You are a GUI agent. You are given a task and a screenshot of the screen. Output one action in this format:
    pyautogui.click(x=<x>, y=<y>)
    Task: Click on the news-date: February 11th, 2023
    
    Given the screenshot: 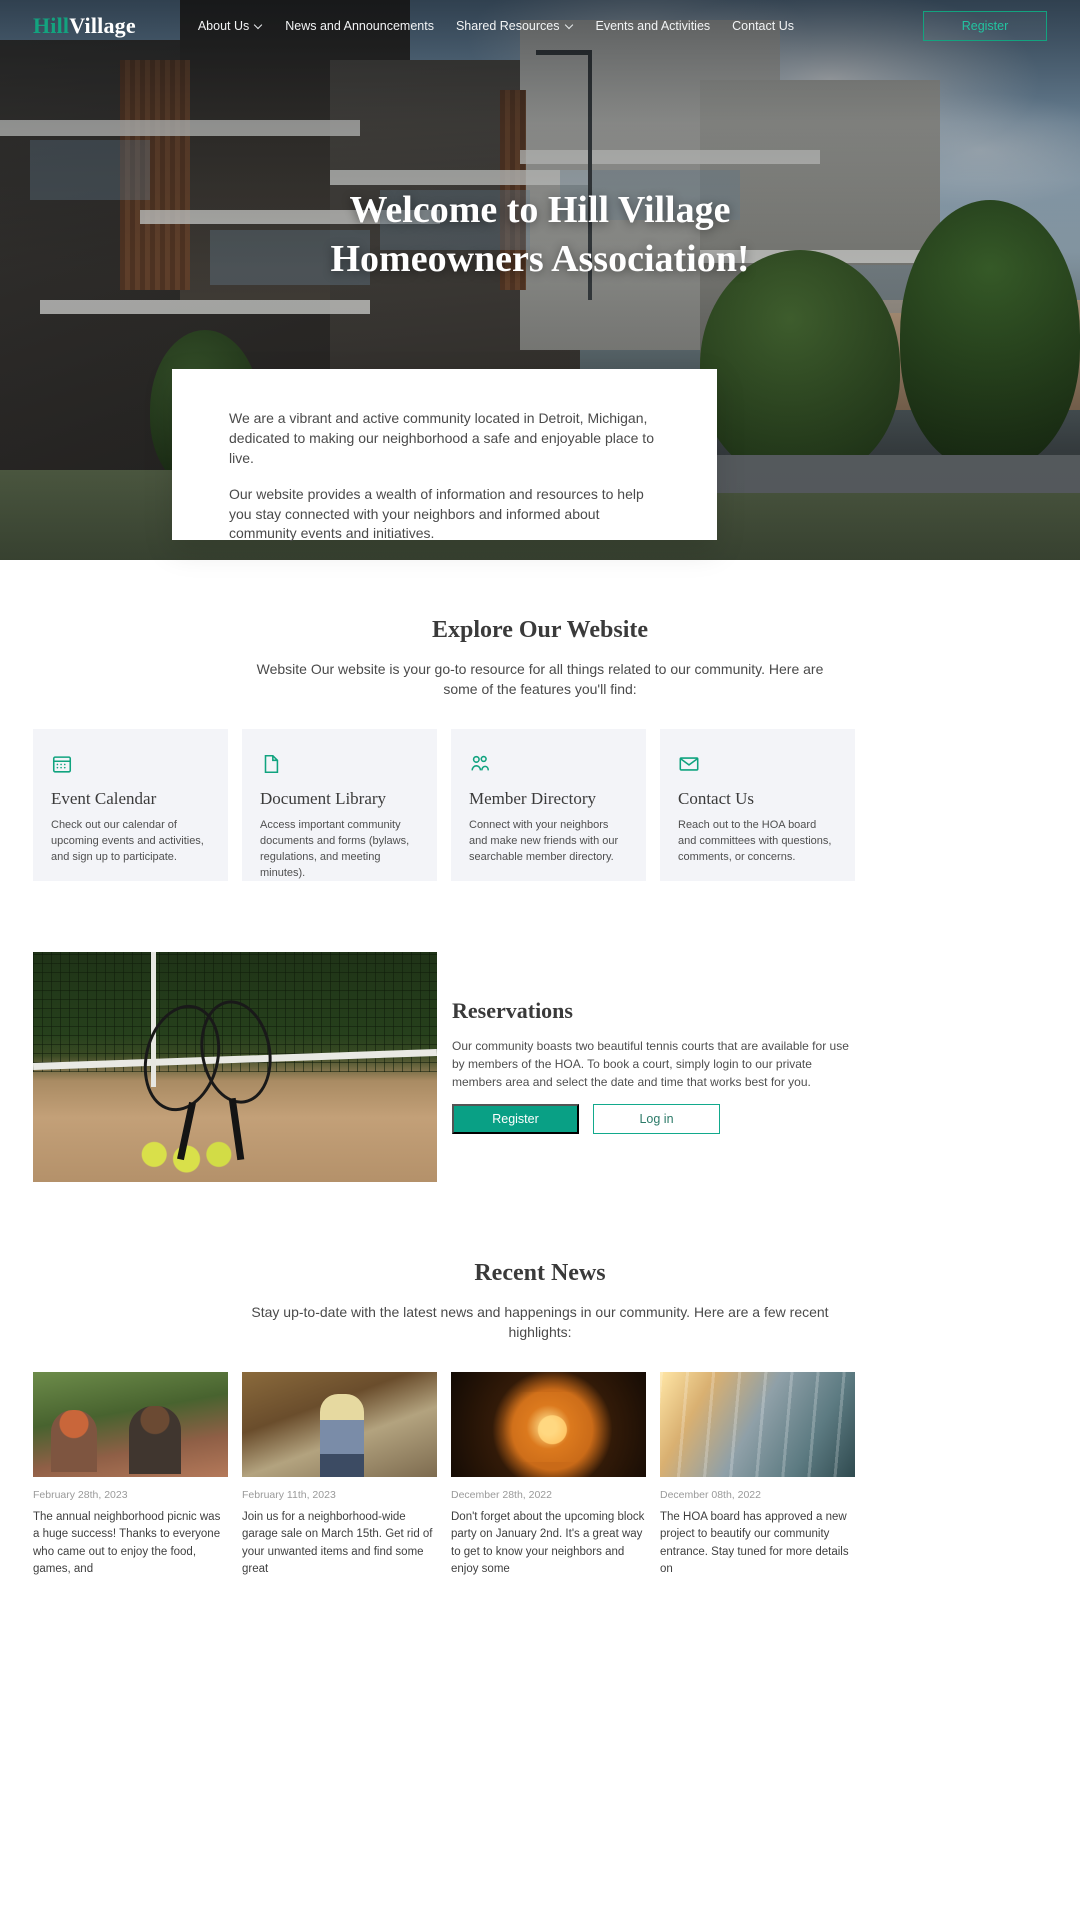 What is the action you would take?
    pyautogui.click(x=289, y=1495)
    